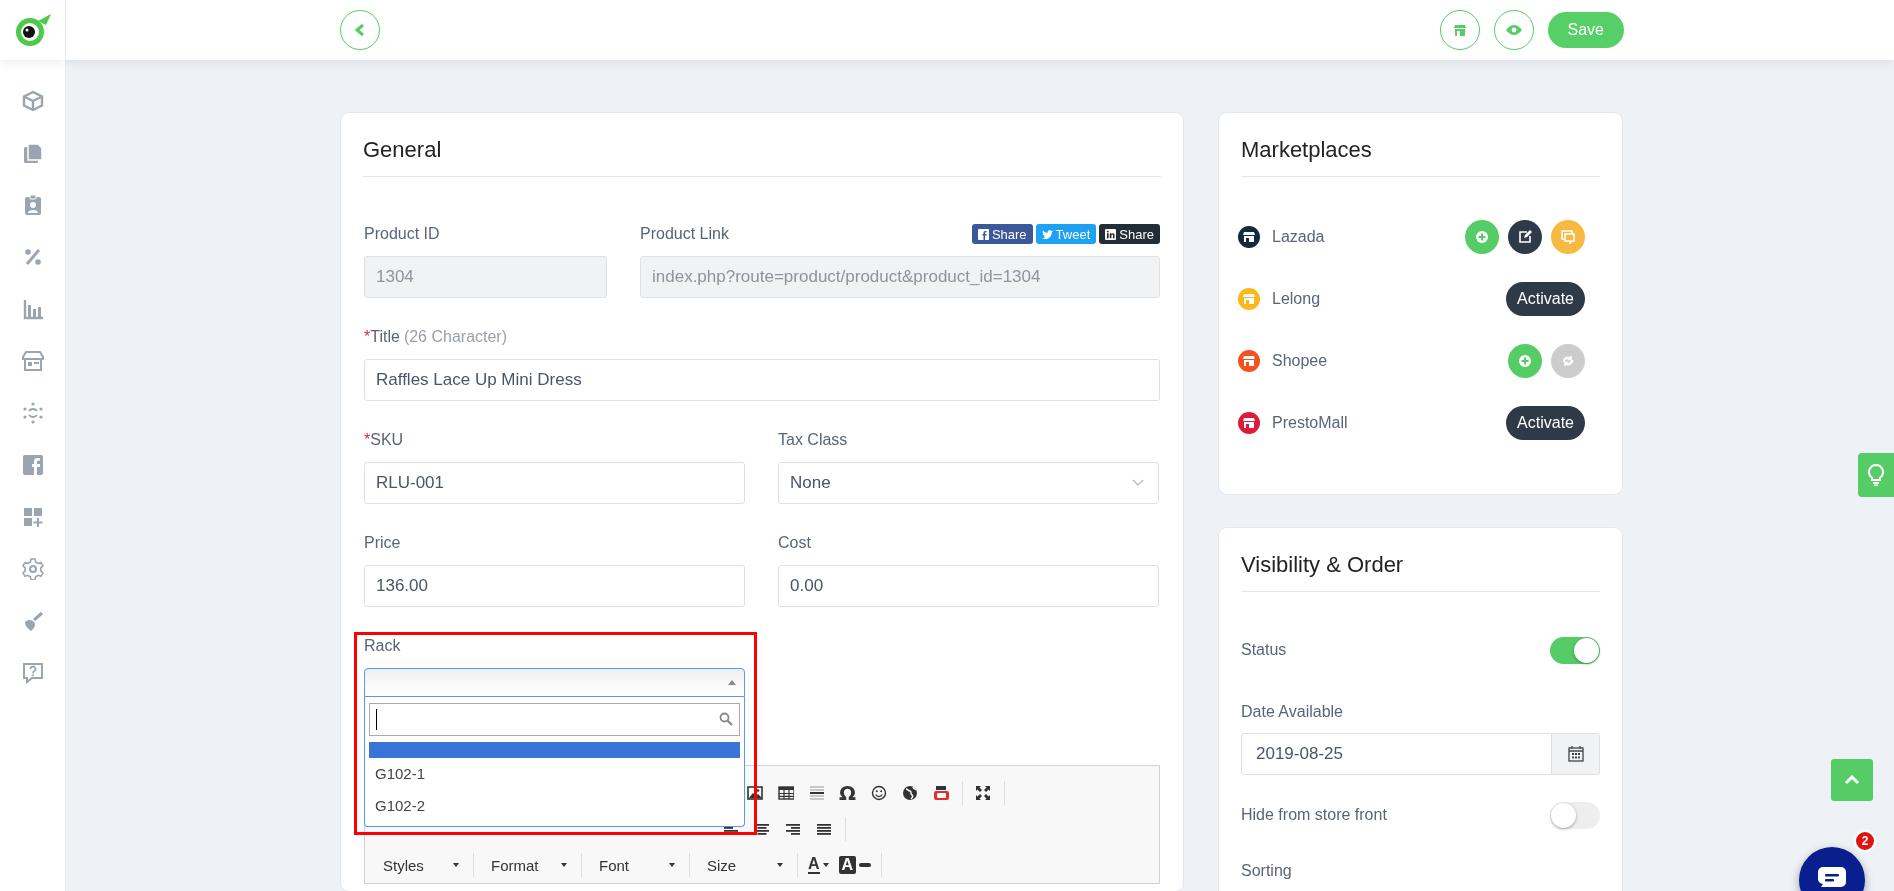 The width and height of the screenshot is (1894, 891). Describe the element at coordinates (878, 793) in the screenshot. I see `smiley-icon` at that location.